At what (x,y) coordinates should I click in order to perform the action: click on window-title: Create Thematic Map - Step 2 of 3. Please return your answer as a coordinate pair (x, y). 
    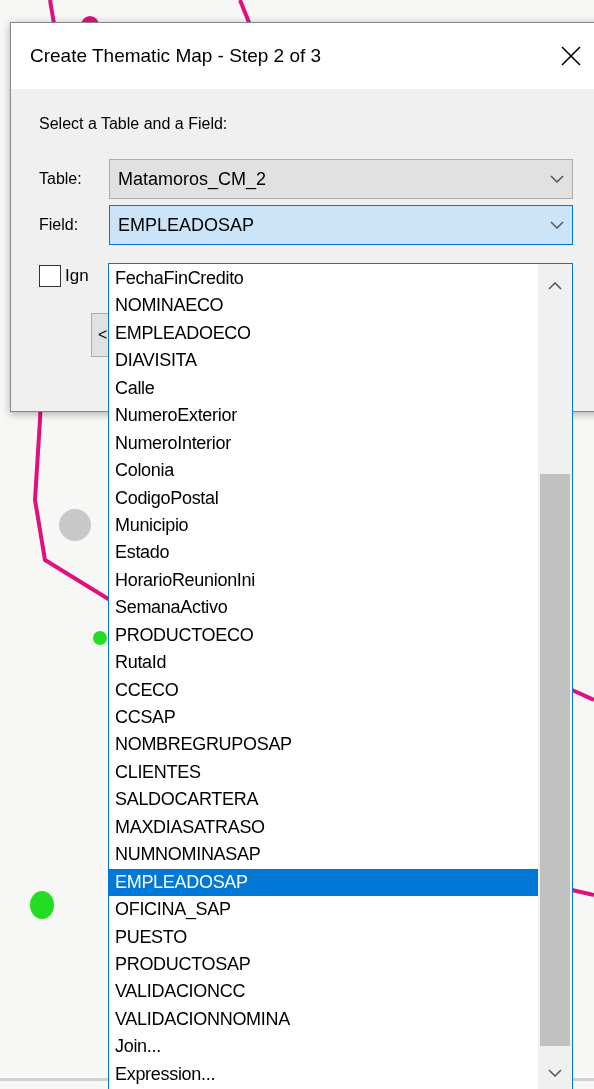
    Looking at the image, I should click on (176, 56).